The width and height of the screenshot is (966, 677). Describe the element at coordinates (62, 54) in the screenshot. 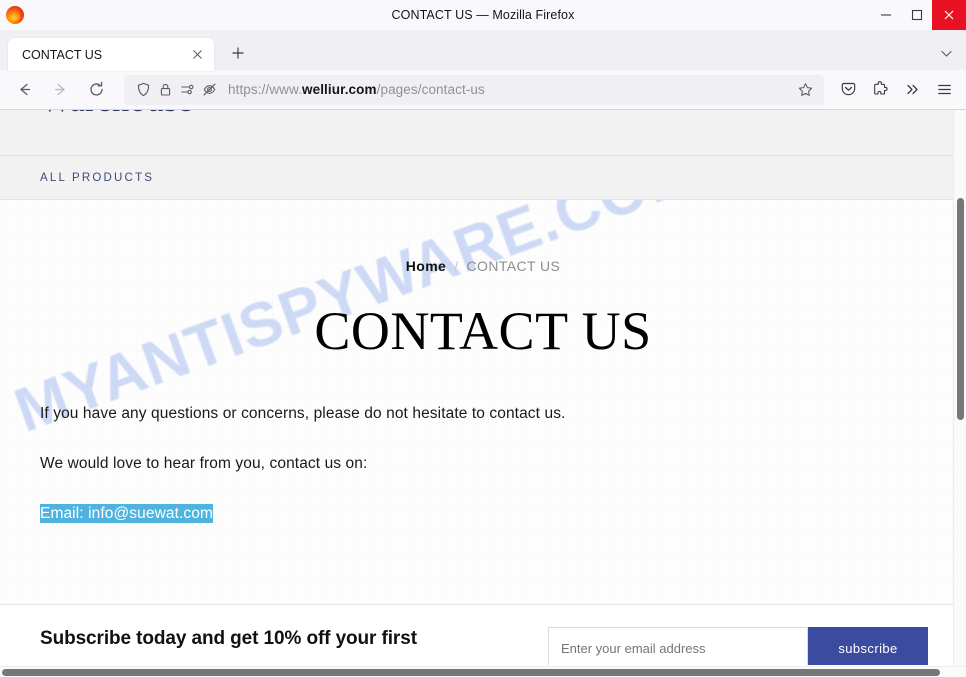

I see `tab-title: CONTACT US` at that location.